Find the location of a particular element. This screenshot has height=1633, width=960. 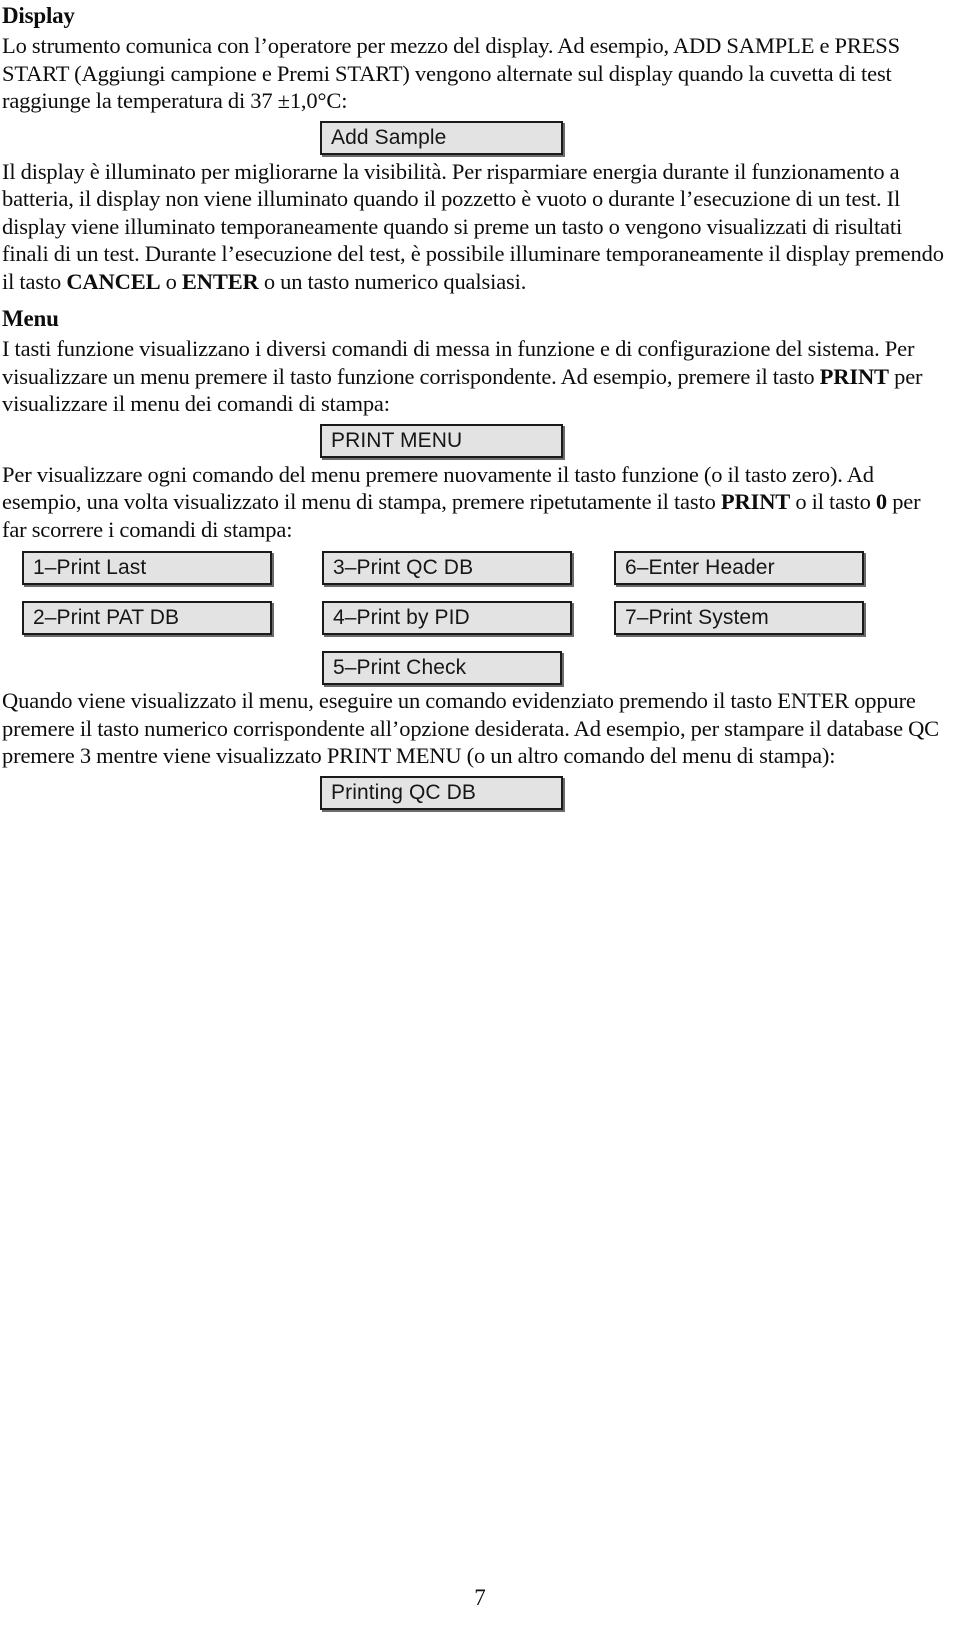

menu-item-label: 6–Enter Header is located at coordinates (700, 568).